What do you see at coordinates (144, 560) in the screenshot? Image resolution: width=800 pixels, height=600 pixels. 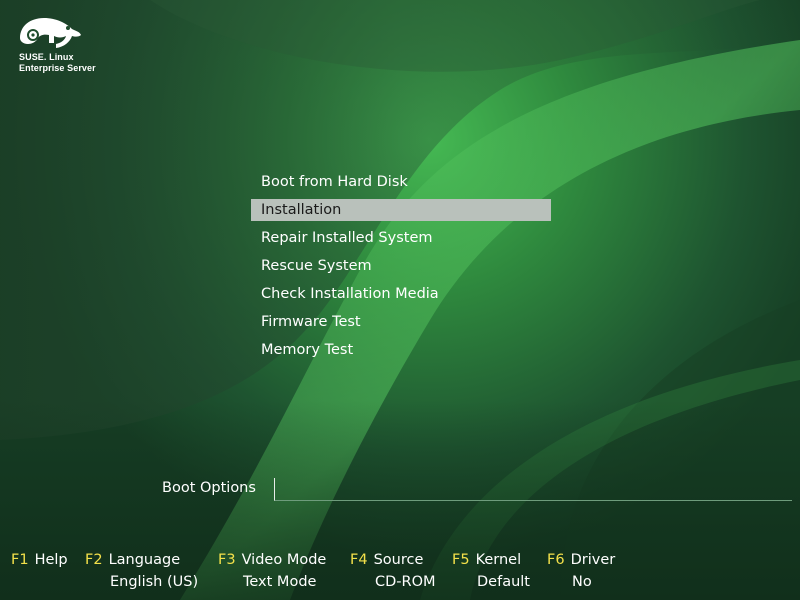 I see `fkey-f2-label: Language` at bounding box center [144, 560].